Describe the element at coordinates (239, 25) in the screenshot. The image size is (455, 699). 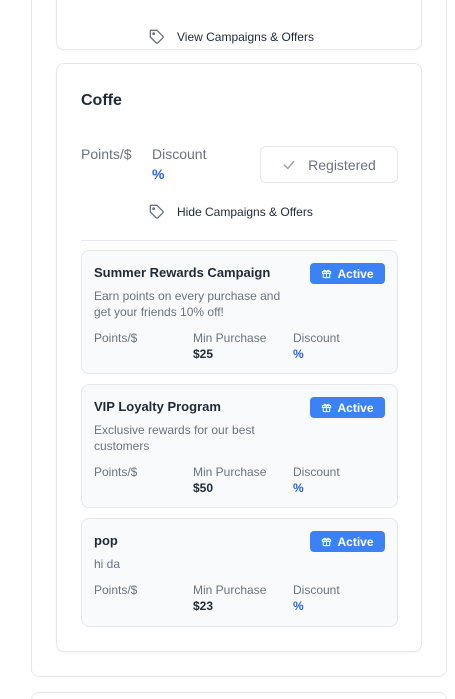
I see `merchant-card-previous: View Campaigns & Offers` at that location.